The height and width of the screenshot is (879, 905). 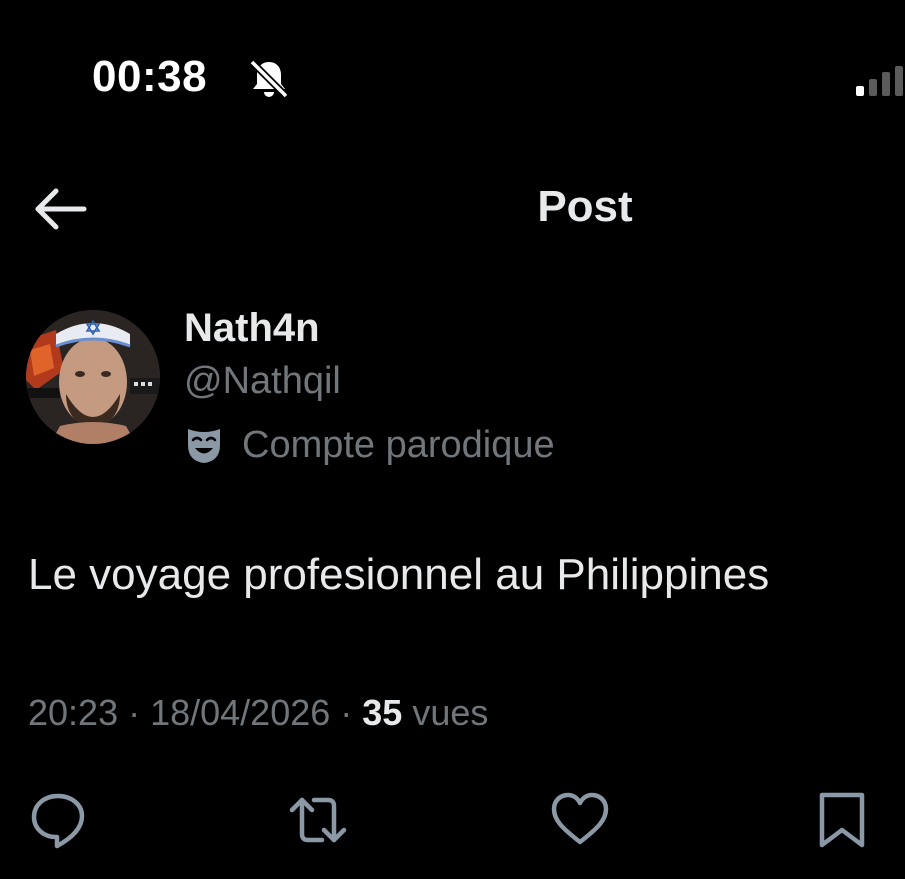 I want to click on parody-label-row: Compte parodique, so click(x=369, y=445).